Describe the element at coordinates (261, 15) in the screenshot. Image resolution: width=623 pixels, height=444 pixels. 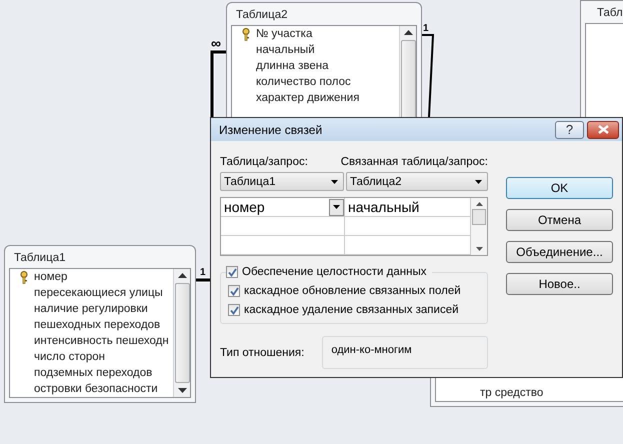
I see `table-title: Таблица2` at that location.